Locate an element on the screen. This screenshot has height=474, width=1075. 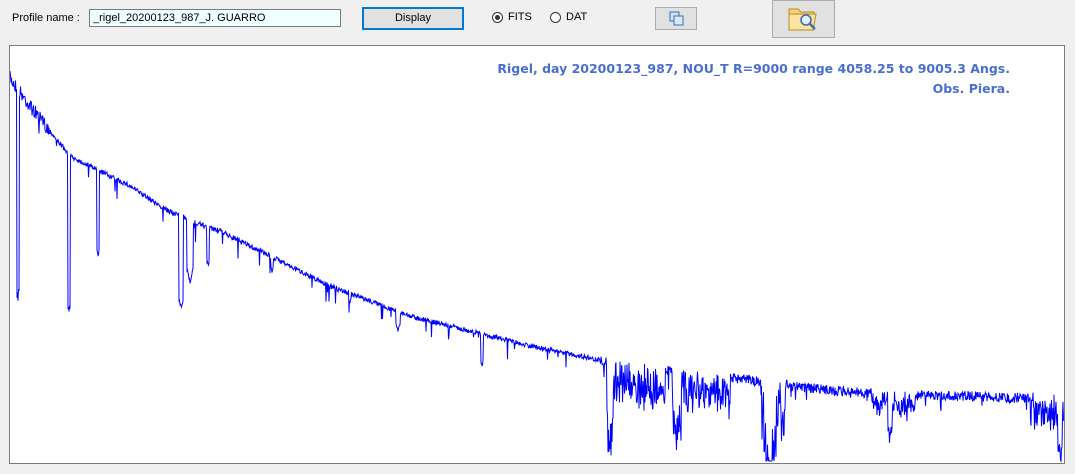
copy-icon is located at coordinates (676, 18).